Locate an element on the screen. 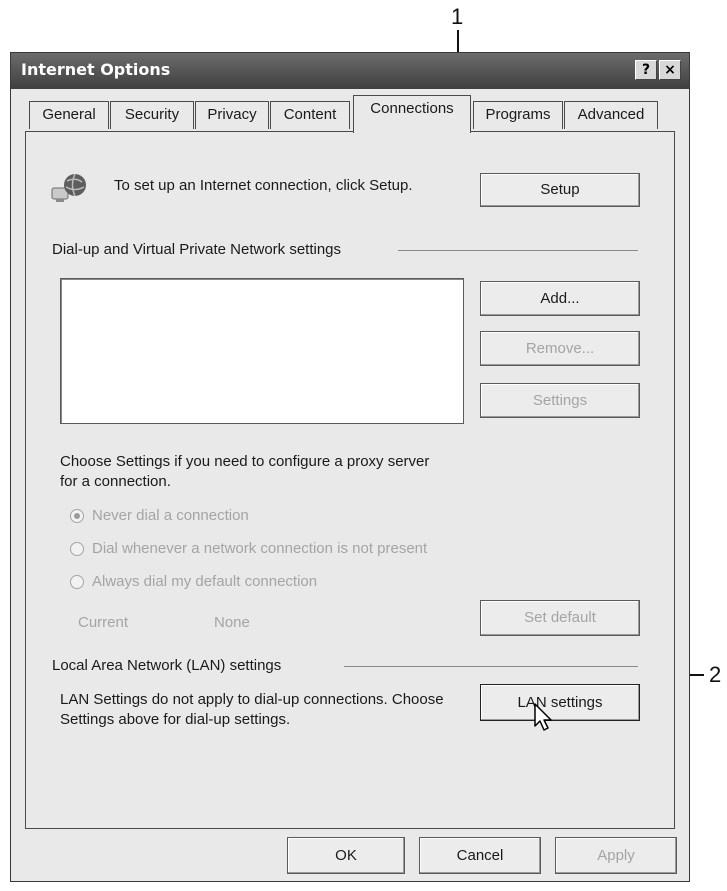 This screenshot has height=891, width=727. lan-group-label: Local Area Network (LAN) settings is located at coordinates (167, 665).